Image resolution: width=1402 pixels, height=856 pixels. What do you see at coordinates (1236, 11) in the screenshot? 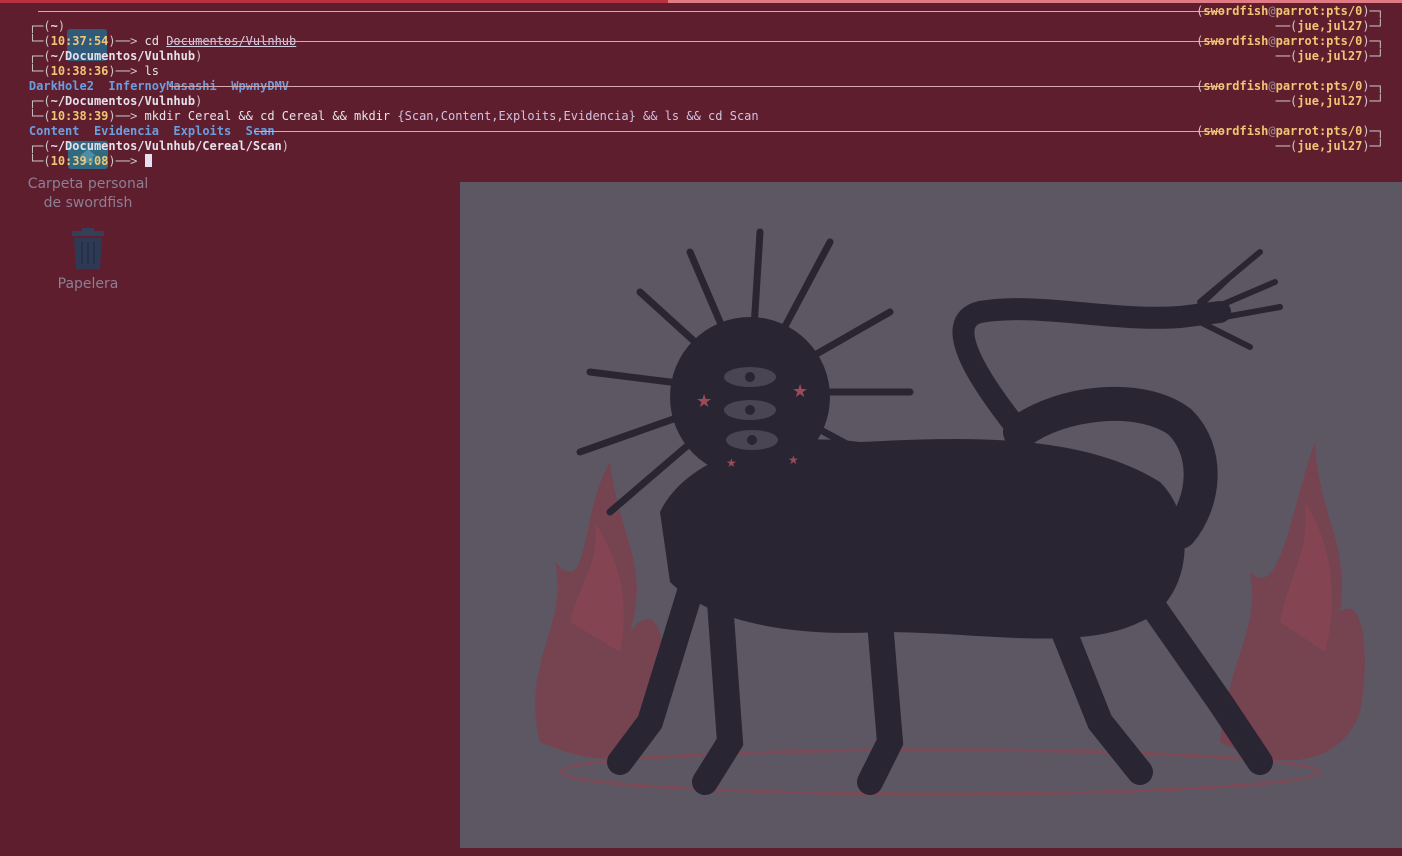
I see `user-name: swordfish` at bounding box center [1236, 11].